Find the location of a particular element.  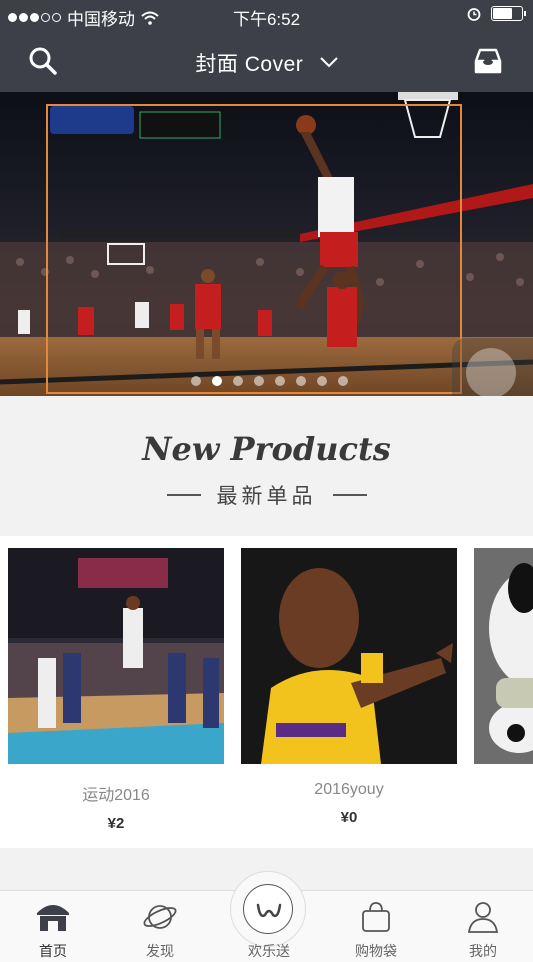

tab-label: 欢乐送 is located at coordinates (269, 951).